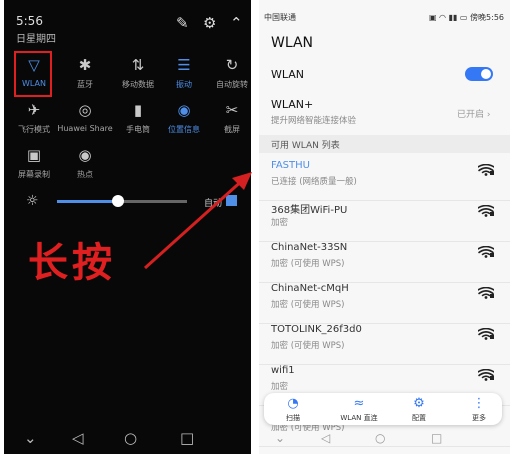  Describe the element at coordinates (314, 182) in the screenshot. I see `network-status: 已连接 (网络质量一般)` at that location.